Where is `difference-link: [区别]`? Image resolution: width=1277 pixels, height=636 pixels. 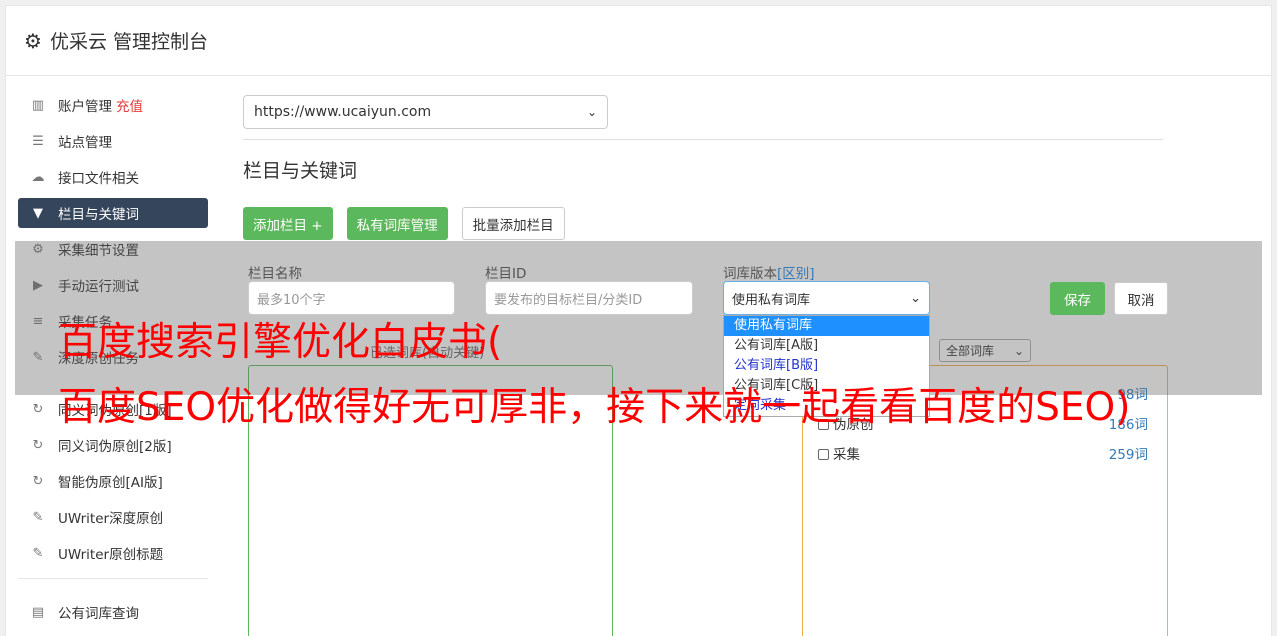
difference-link: [区别] is located at coordinates (796, 274).